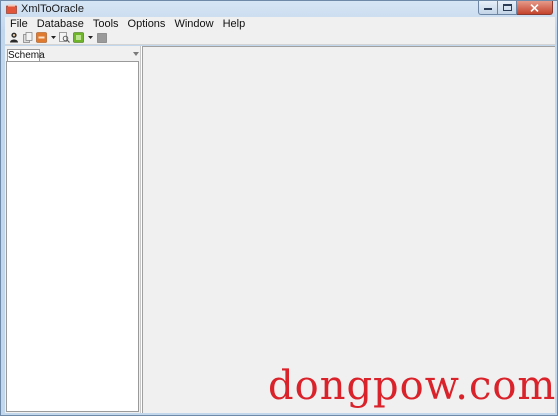  Describe the element at coordinates (280, 38) in the screenshot. I see `toolbar` at that location.